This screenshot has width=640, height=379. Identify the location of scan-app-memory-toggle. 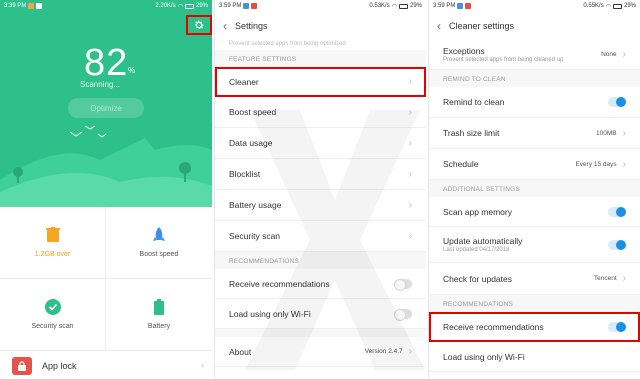
(617, 211).